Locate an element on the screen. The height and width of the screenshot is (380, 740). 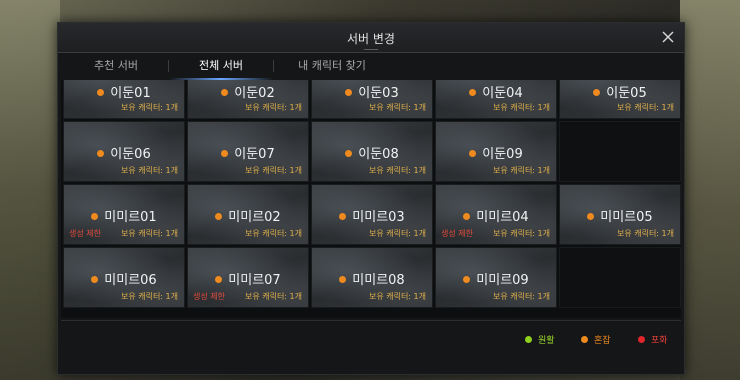
server-name: 이둔06 is located at coordinates (124, 152).